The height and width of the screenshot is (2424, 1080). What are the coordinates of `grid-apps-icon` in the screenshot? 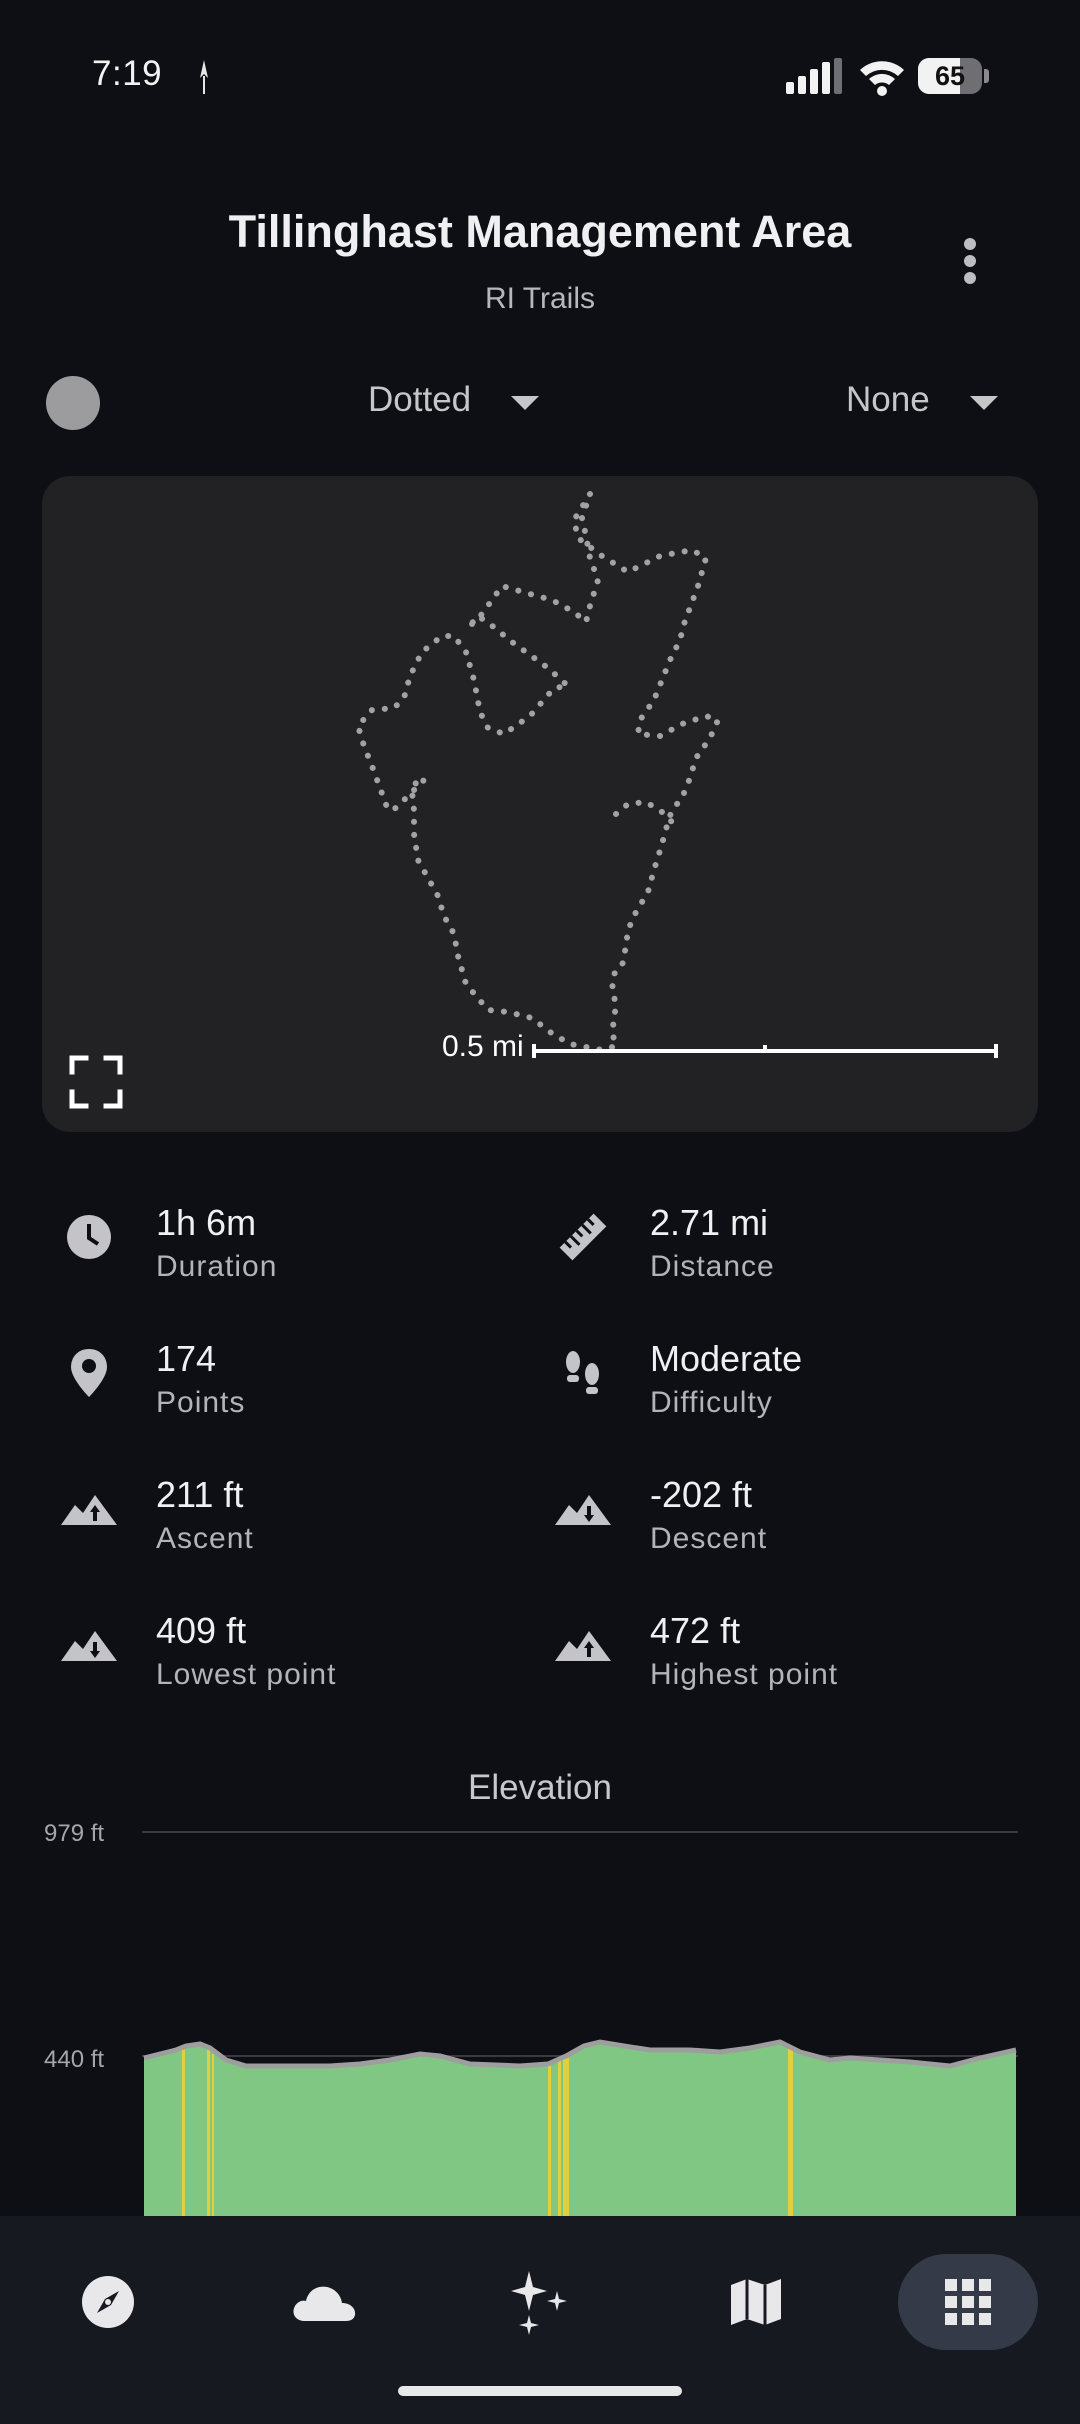 It's located at (968, 2302).